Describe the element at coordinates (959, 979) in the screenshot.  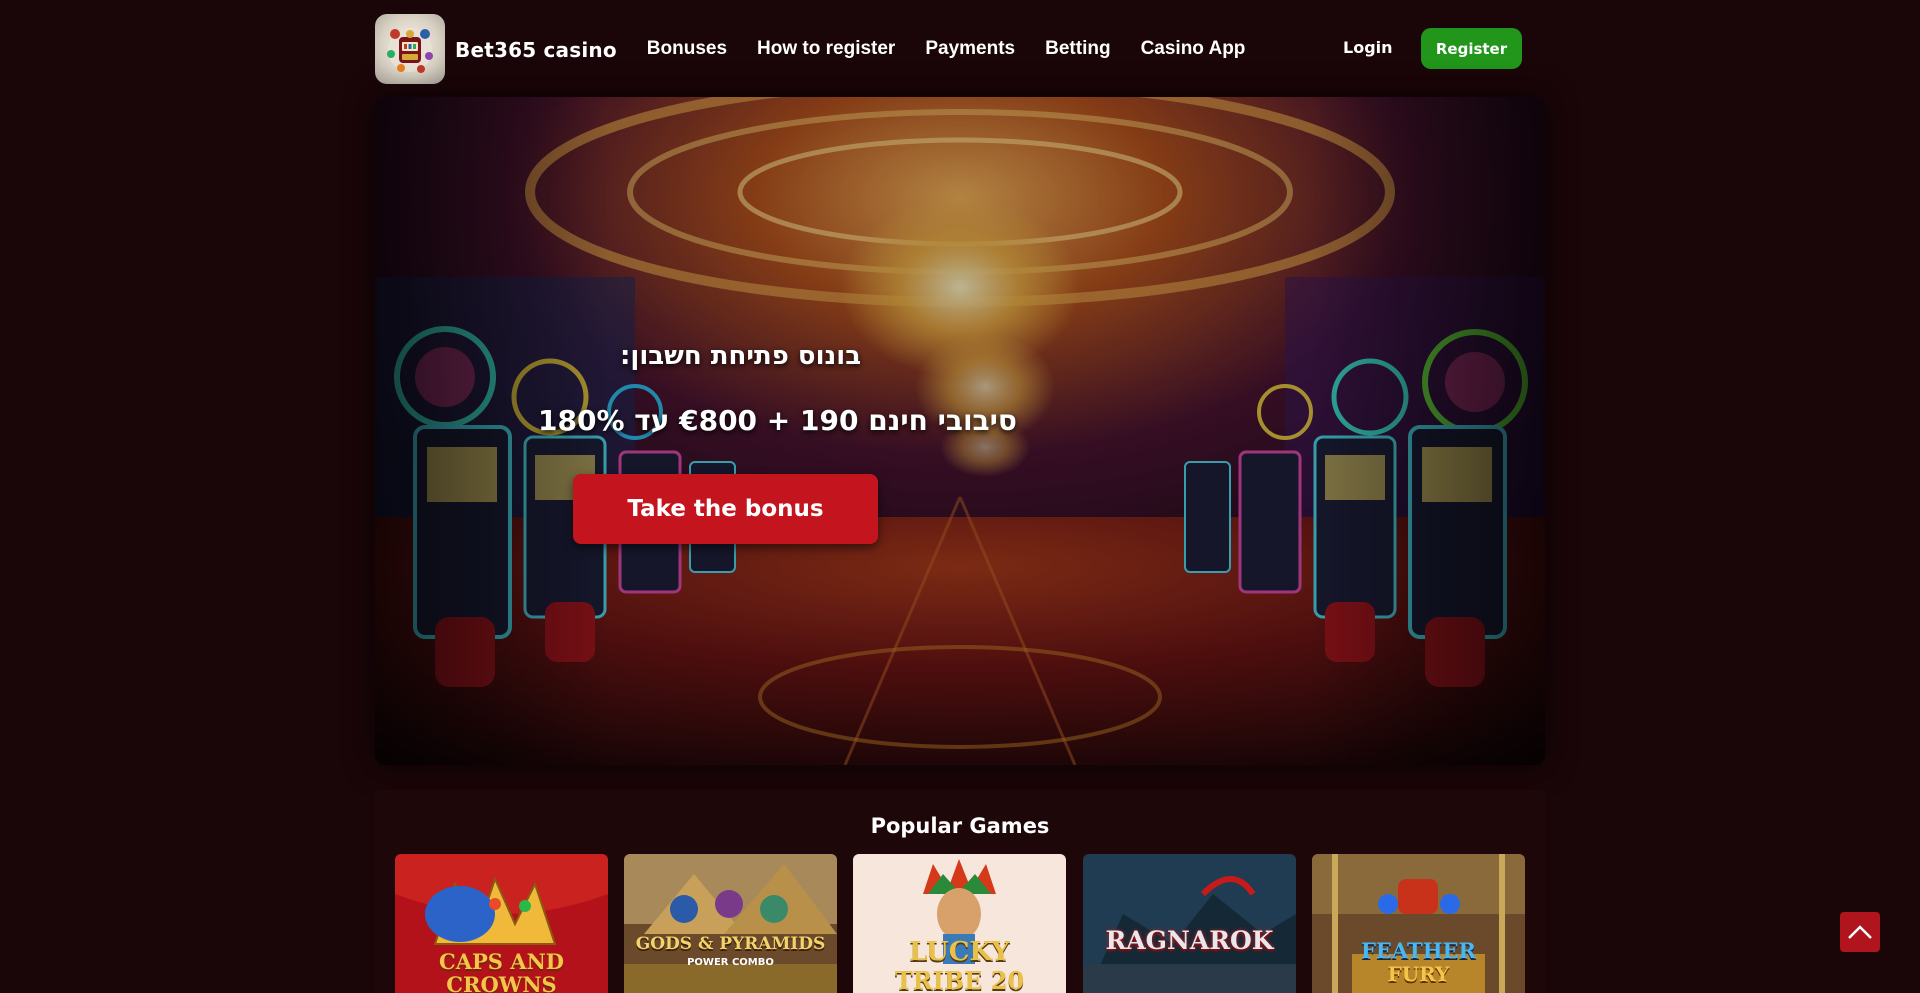
I see `game-label-line2: TRIBE 20` at that location.